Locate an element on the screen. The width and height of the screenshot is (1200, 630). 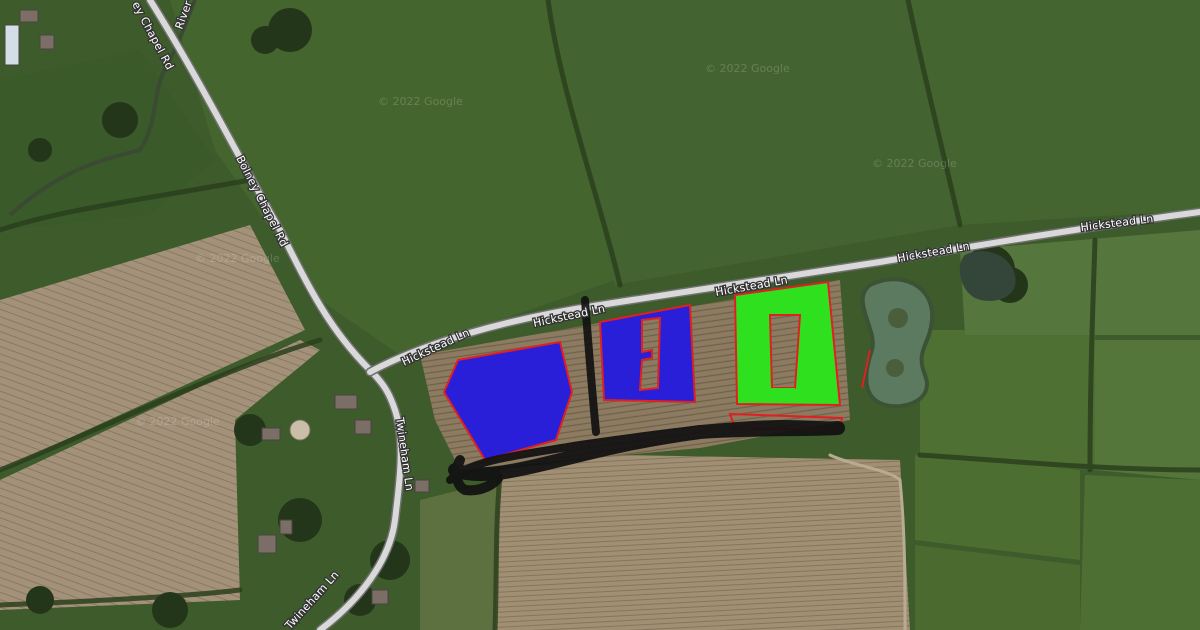
grass-field-east is located at coordinates (1007, 400).